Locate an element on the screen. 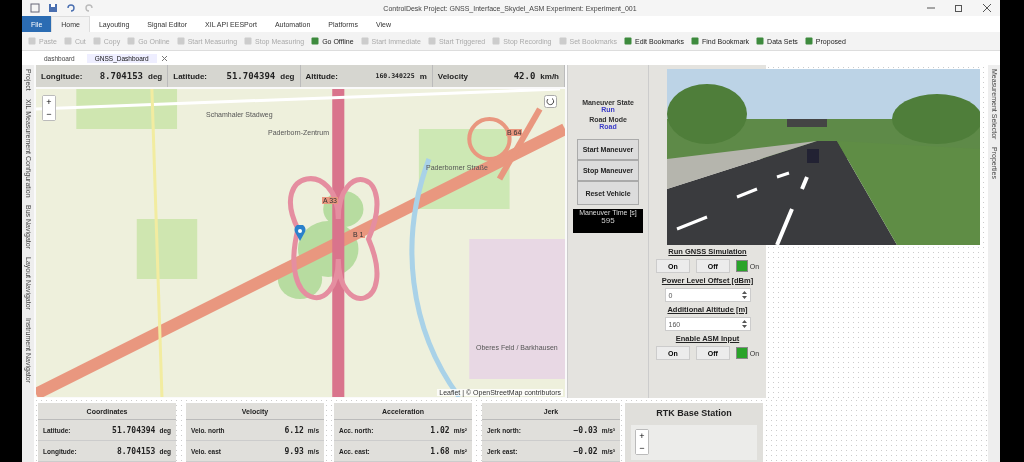  readout-value: 51.704394 is located at coordinates (251, 76).